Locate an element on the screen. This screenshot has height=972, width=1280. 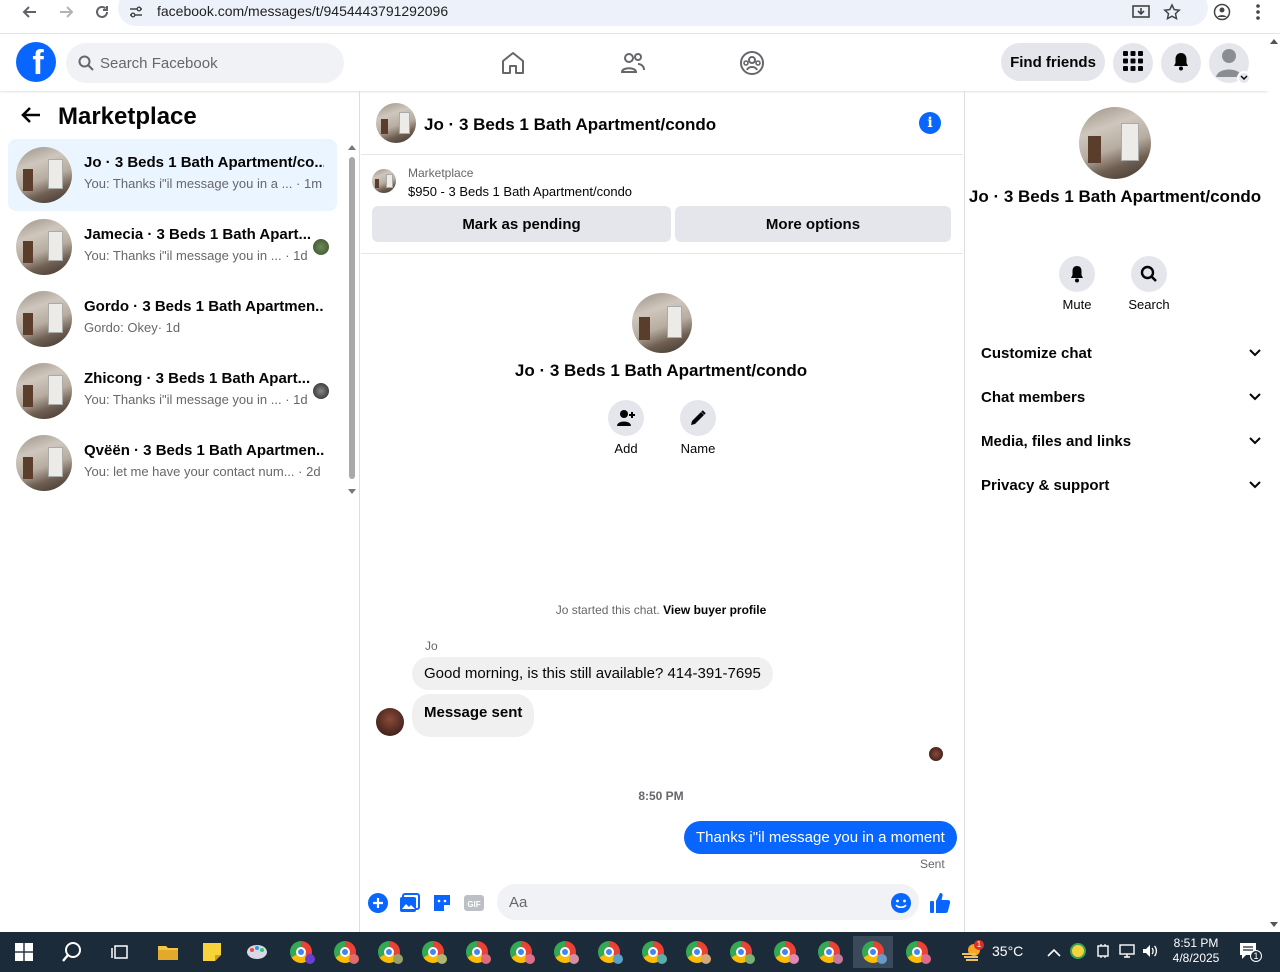
sidebar-scrollbar is located at coordinates (352, 319).